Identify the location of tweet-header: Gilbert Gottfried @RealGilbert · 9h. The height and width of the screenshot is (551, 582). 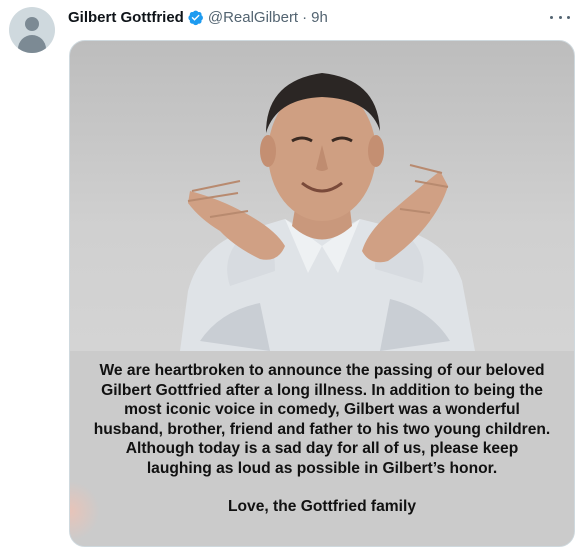
(198, 17).